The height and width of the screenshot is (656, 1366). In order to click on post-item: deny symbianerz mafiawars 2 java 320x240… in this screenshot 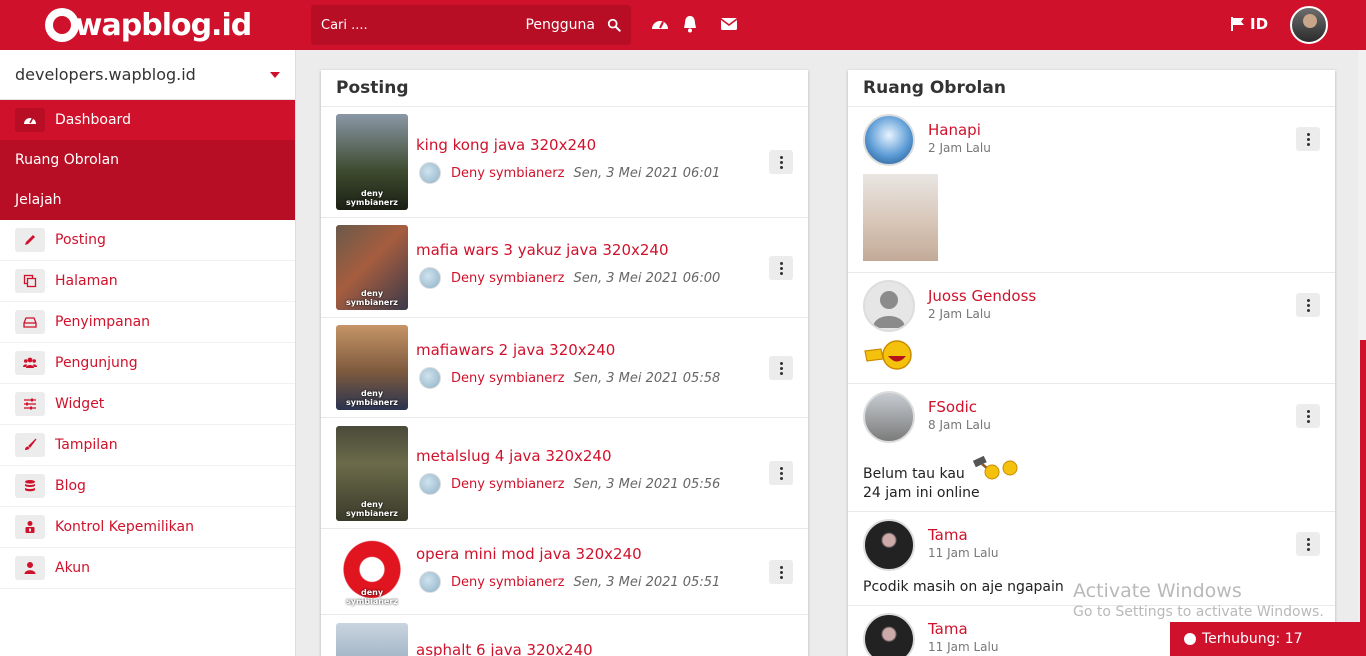, I will do `click(564, 368)`.